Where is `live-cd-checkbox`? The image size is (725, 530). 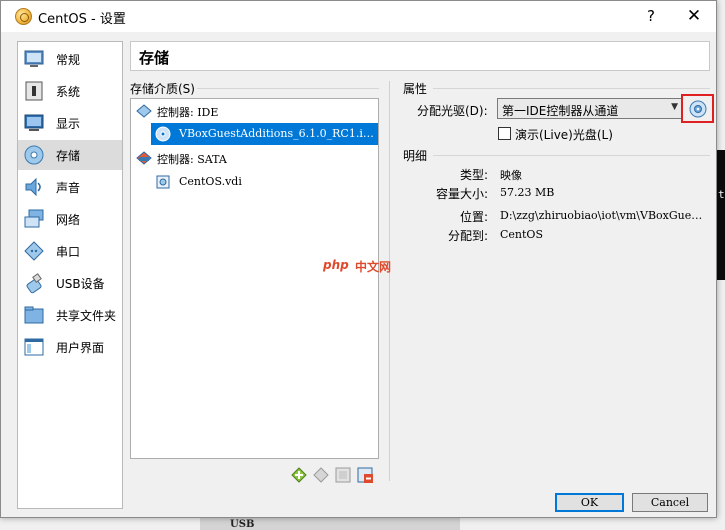 live-cd-checkbox is located at coordinates (504, 133).